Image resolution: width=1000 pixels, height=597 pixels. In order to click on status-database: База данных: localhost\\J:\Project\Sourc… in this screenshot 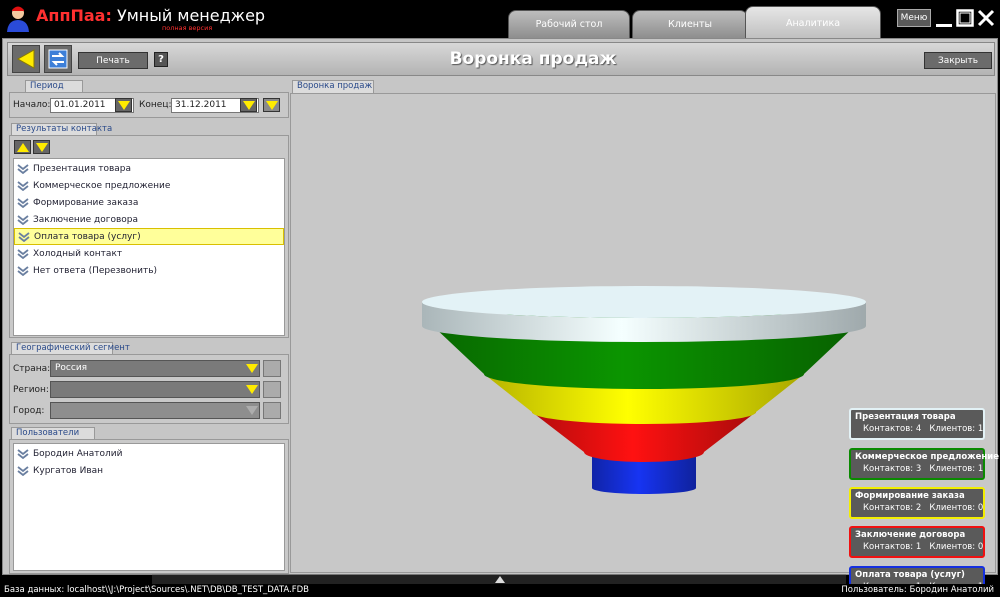, I will do `click(156, 590)`.